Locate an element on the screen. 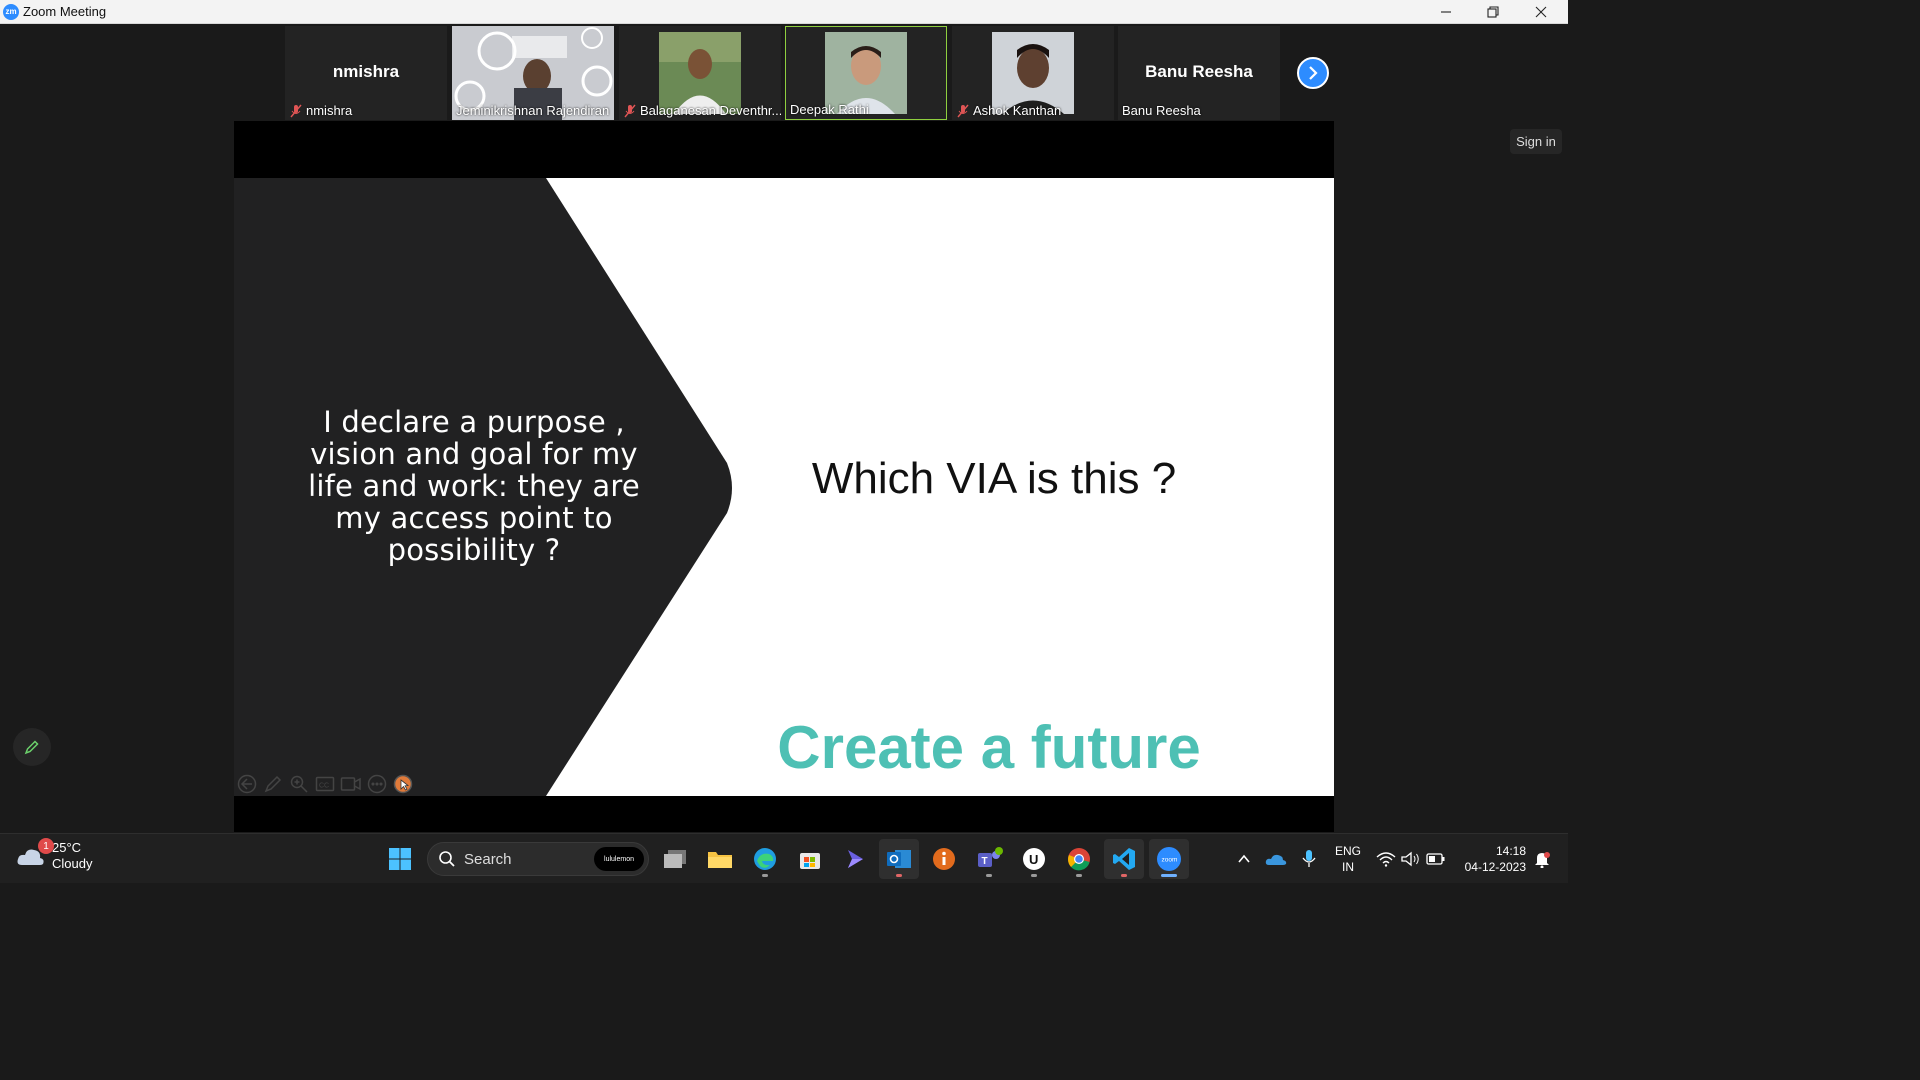  captions-icon: CC is located at coordinates (325, 784).